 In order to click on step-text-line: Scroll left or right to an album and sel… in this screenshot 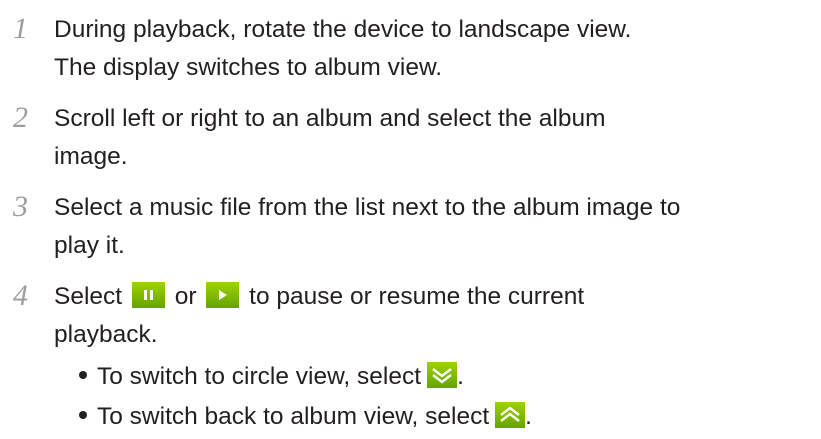, I will do `click(330, 118)`.